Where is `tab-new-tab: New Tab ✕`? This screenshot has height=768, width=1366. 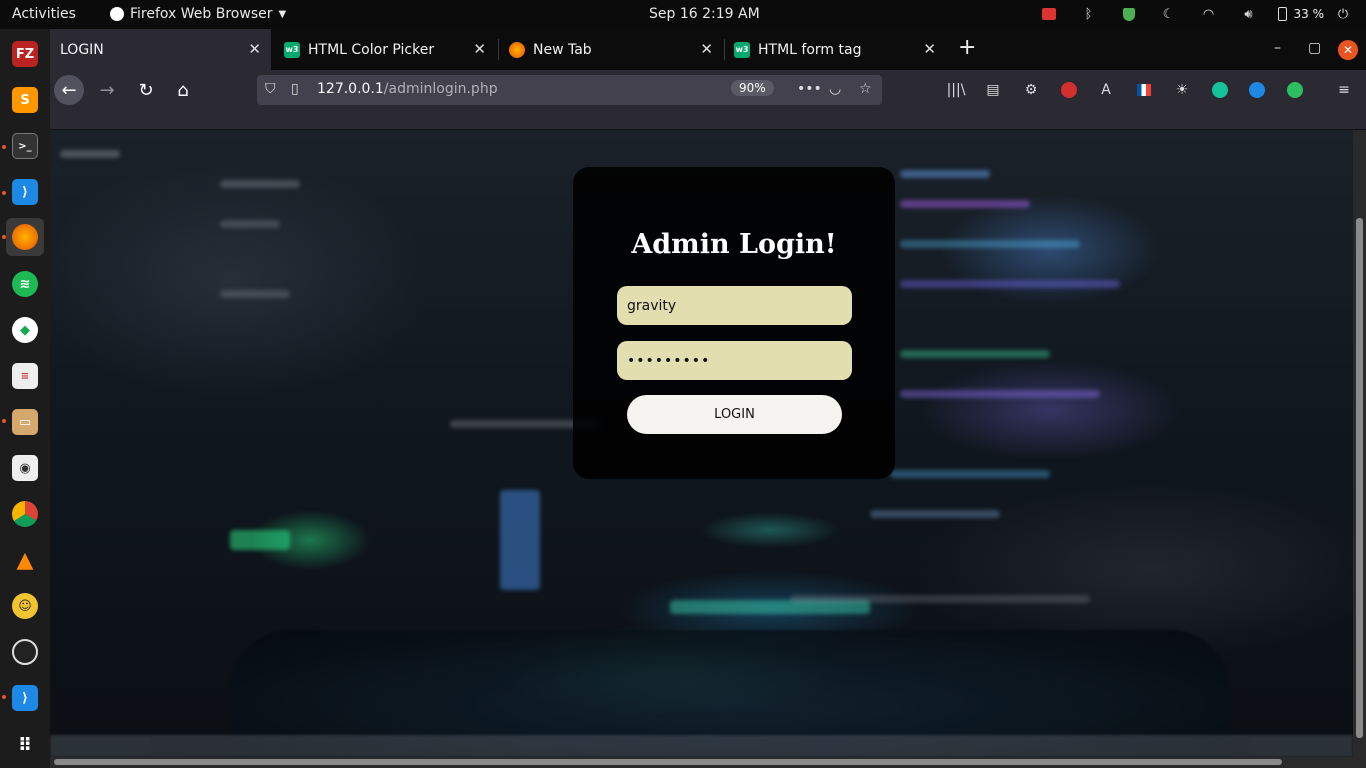
tab-new-tab: New Tab ✕ is located at coordinates (611, 49).